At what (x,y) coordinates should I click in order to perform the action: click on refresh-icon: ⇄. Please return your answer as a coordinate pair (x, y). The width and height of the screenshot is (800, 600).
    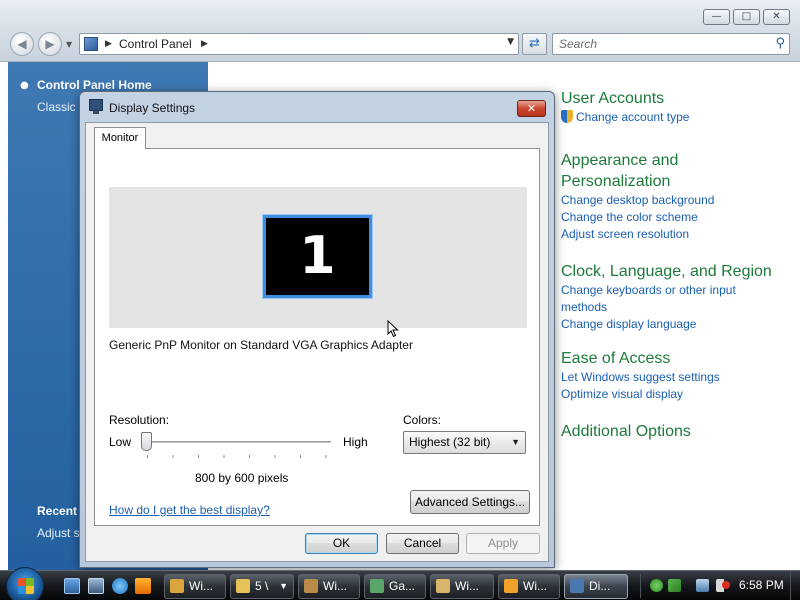
    Looking at the image, I should click on (534, 43).